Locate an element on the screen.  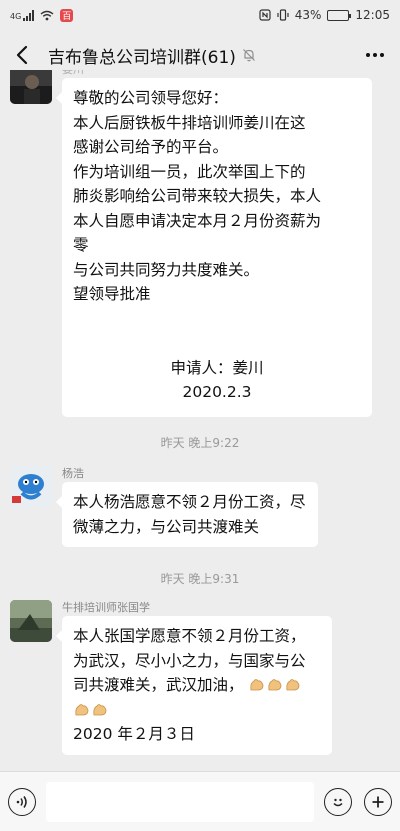
voice-icon is located at coordinates (22, 801).